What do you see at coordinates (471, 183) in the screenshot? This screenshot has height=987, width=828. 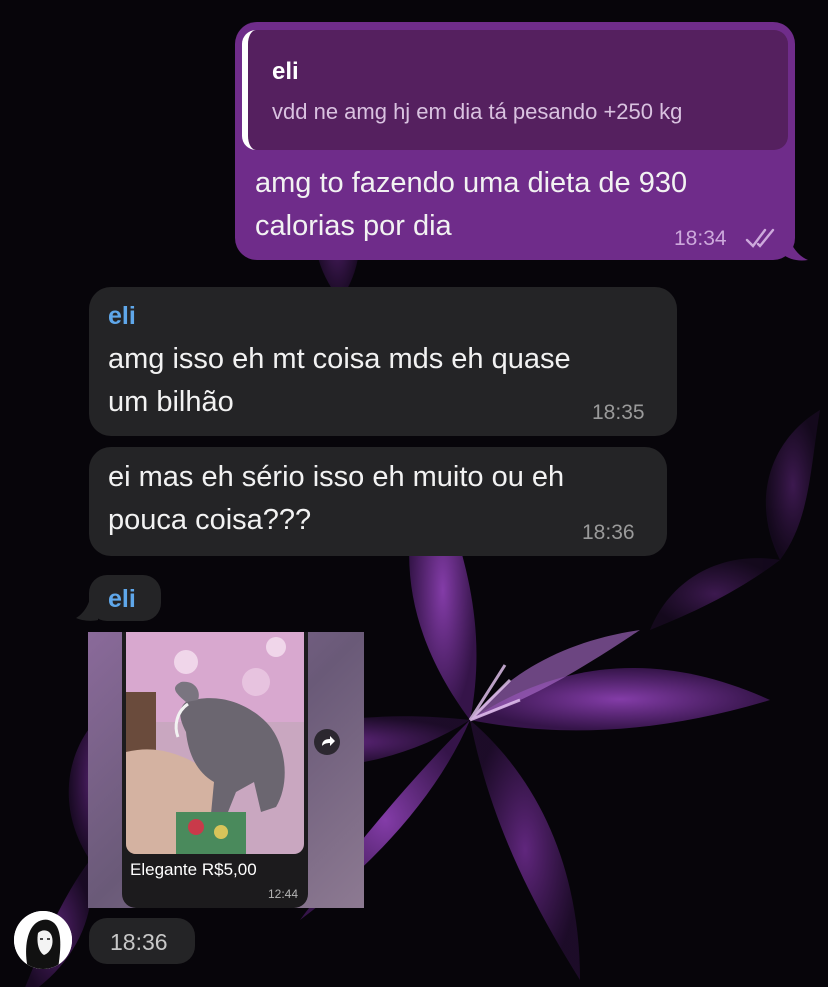 I see `outgoing-message-line1: amg to fazendo uma dieta de 930` at bounding box center [471, 183].